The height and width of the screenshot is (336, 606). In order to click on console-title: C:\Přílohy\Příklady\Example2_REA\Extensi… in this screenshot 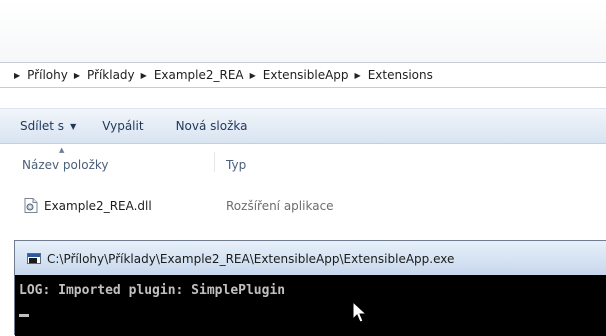, I will do `click(251, 259)`.